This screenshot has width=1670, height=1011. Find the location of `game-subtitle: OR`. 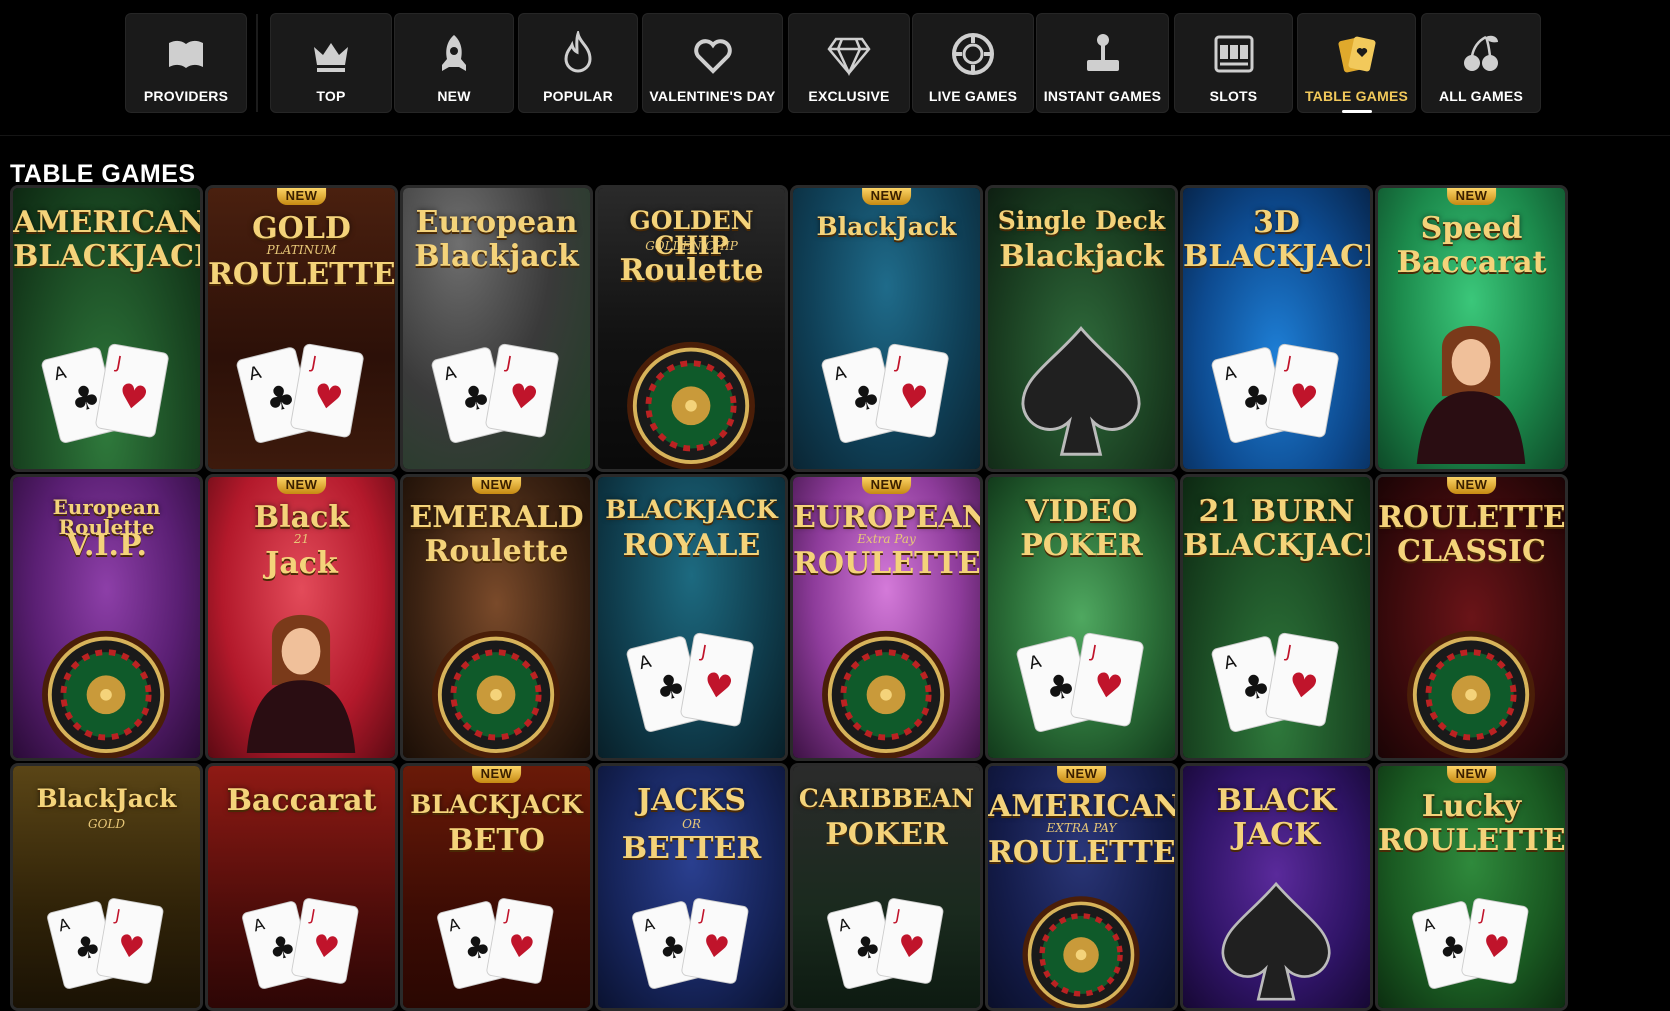

game-subtitle: OR is located at coordinates (691, 824).